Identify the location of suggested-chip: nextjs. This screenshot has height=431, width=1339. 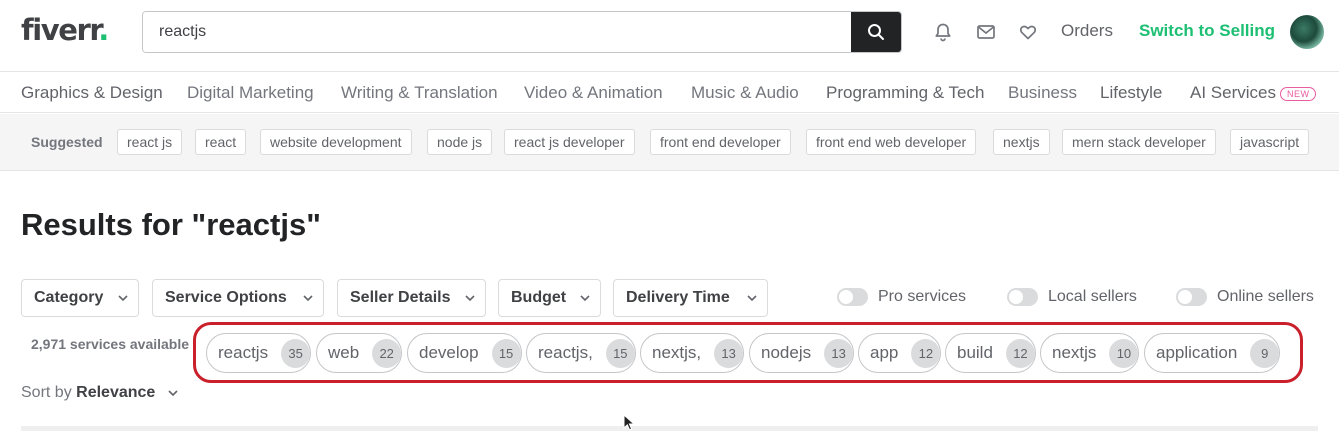
(1021, 142).